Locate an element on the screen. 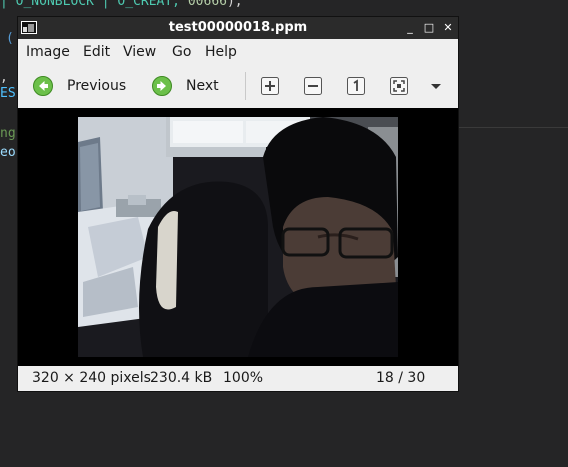 This screenshot has width=568, height=467. bg-code-comma: , is located at coordinates (4, 77).